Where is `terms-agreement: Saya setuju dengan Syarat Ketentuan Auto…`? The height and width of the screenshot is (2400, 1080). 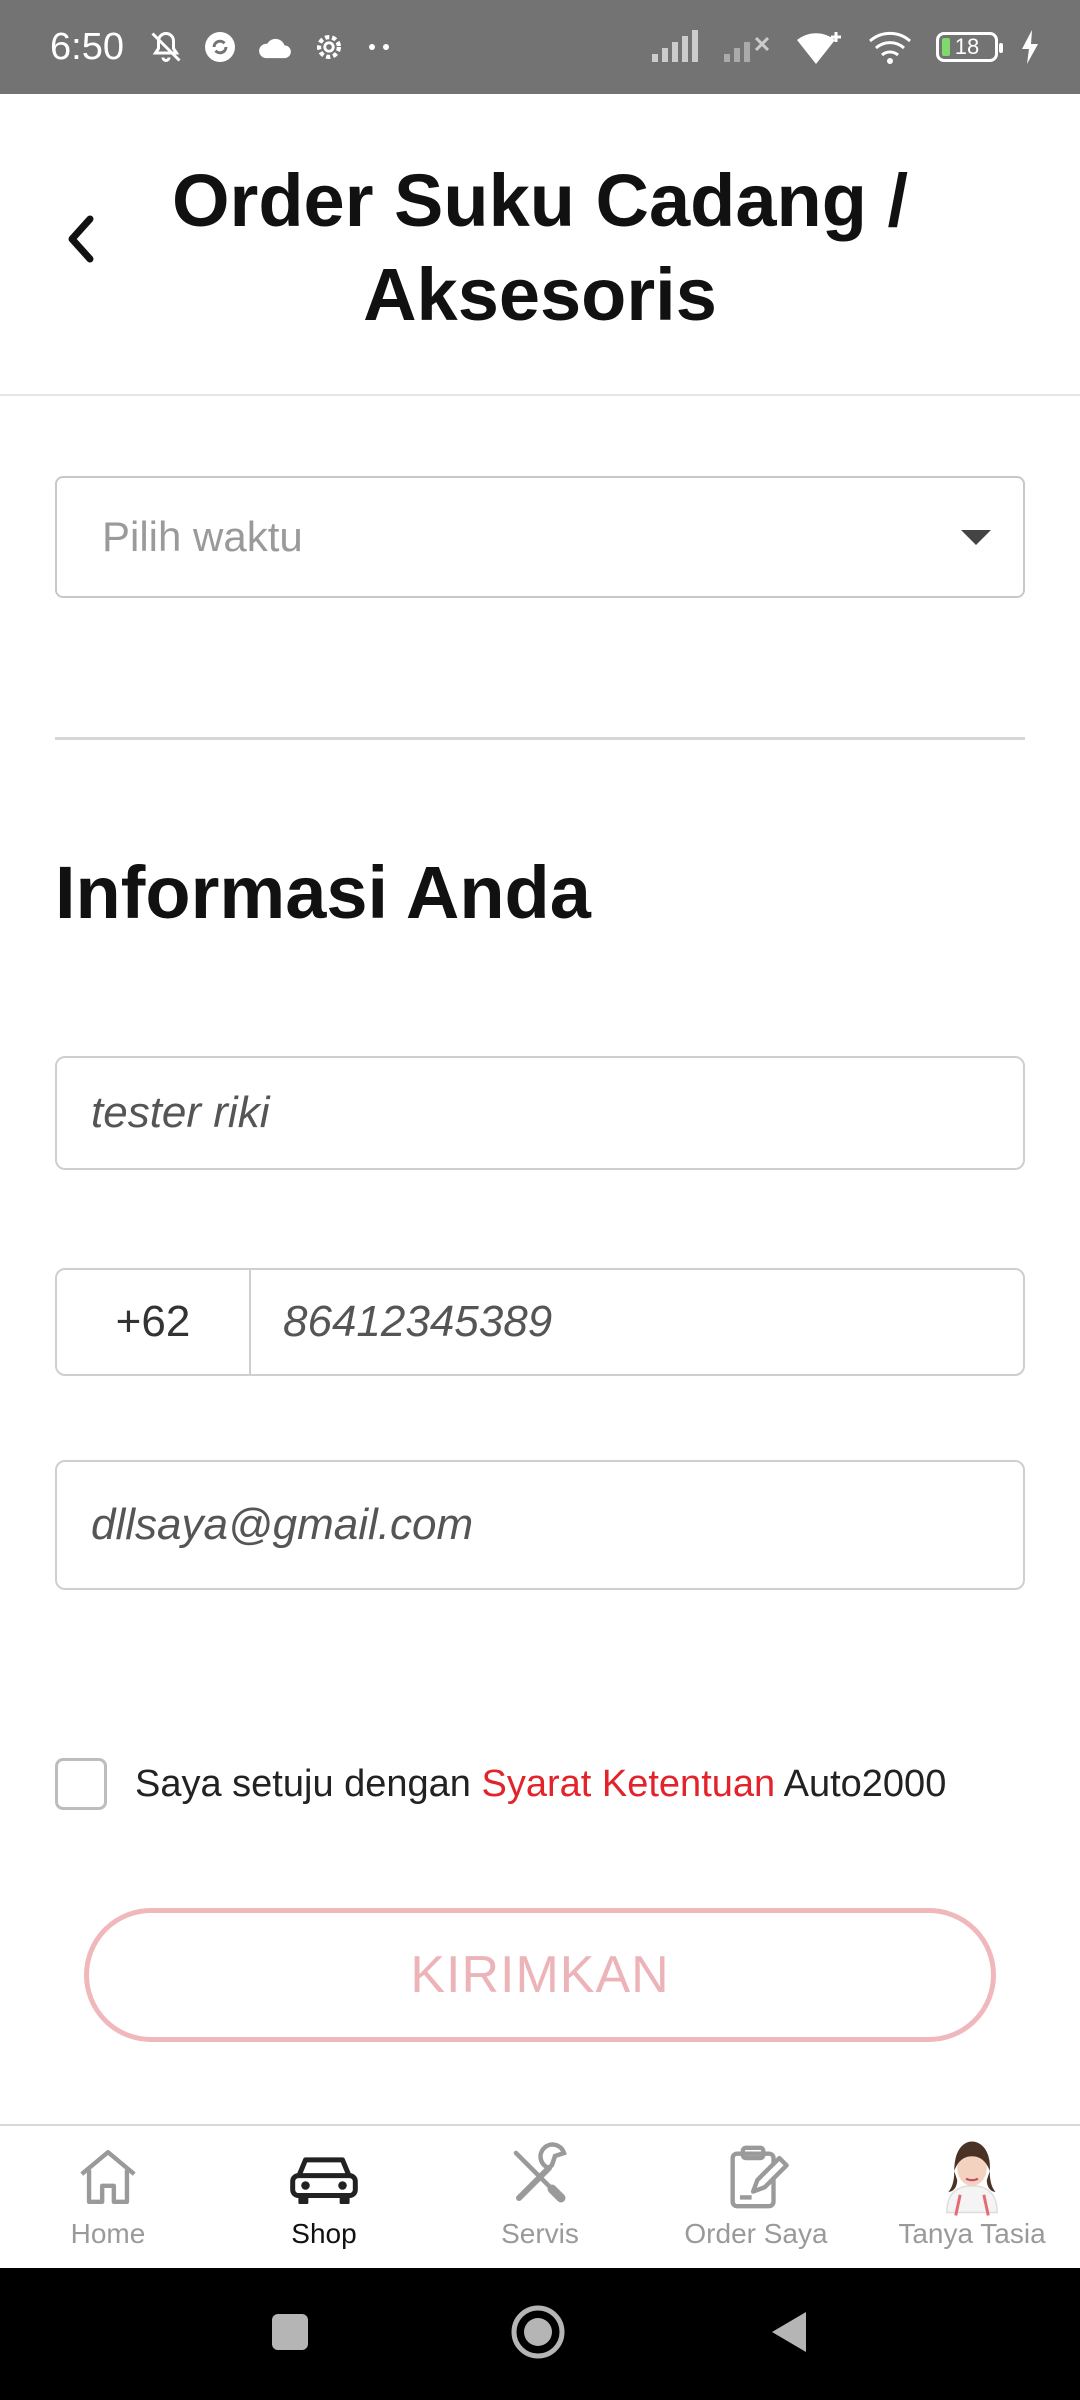 terms-agreement: Saya setuju dengan Syarat Ketentuan Auto… is located at coordinates (500, 1784).